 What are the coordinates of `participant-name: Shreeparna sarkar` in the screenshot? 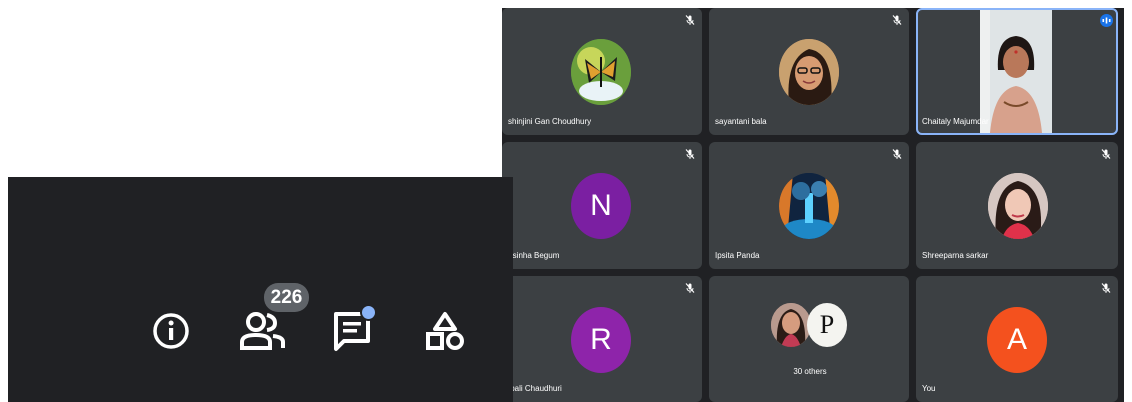 It's located at (955, 255).